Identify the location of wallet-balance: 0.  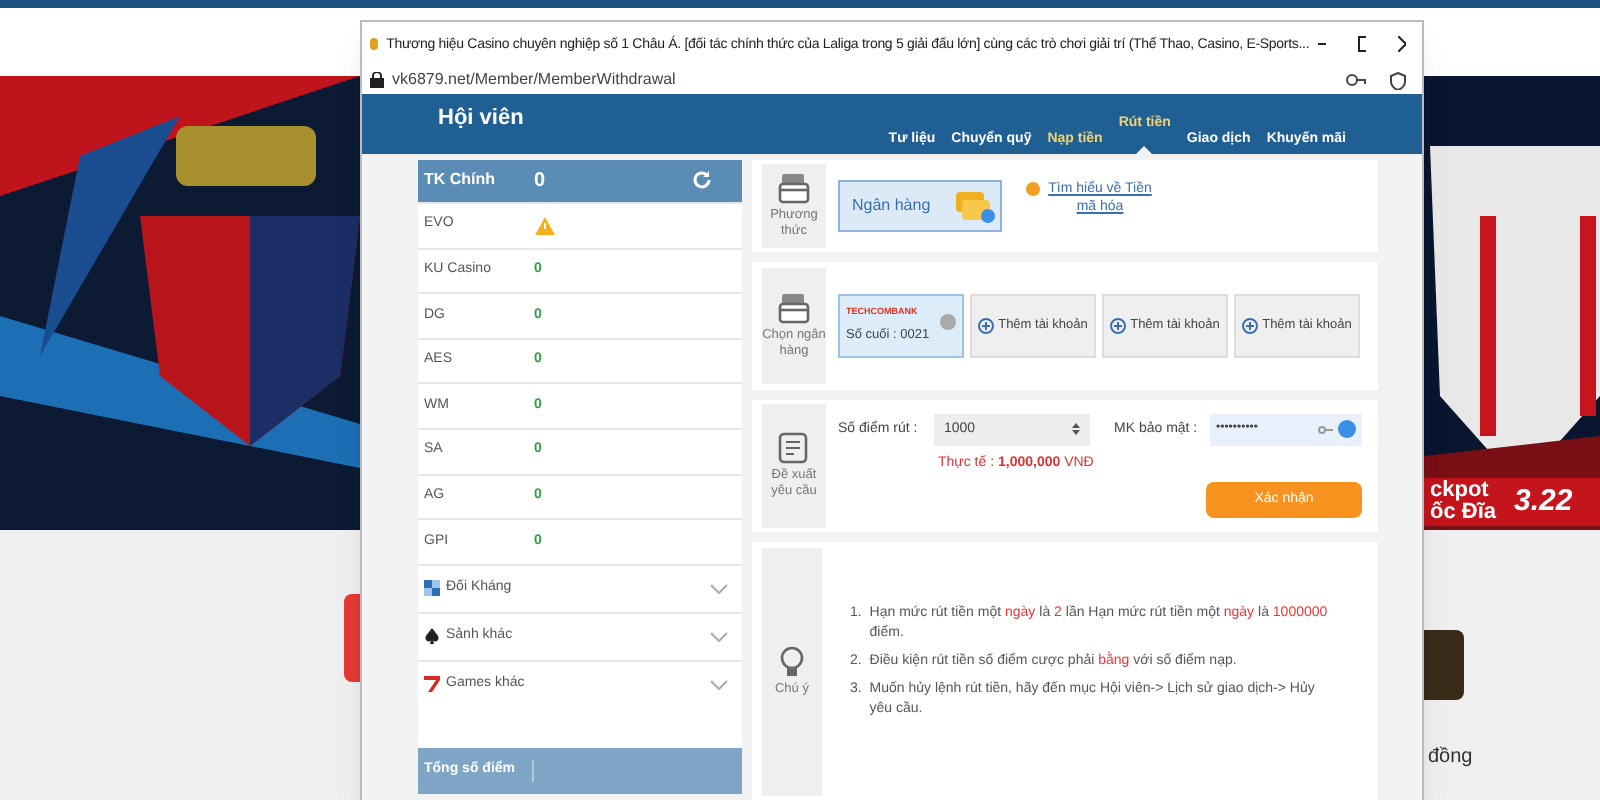
(540, 181).